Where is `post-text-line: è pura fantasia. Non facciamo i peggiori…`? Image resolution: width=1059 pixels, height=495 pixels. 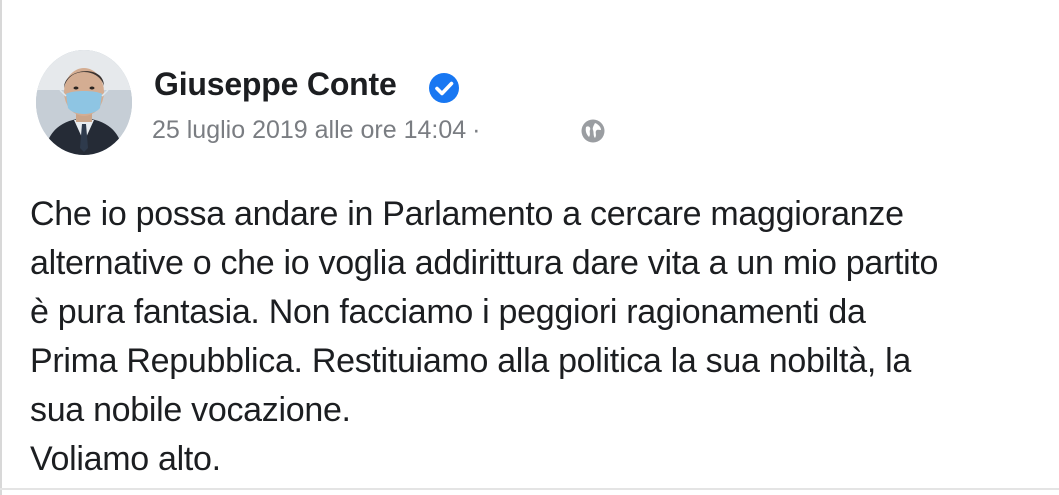
post-text-line: è pura fantasia. Non facciamo i peggiori… is located at coordinates (448, 312).